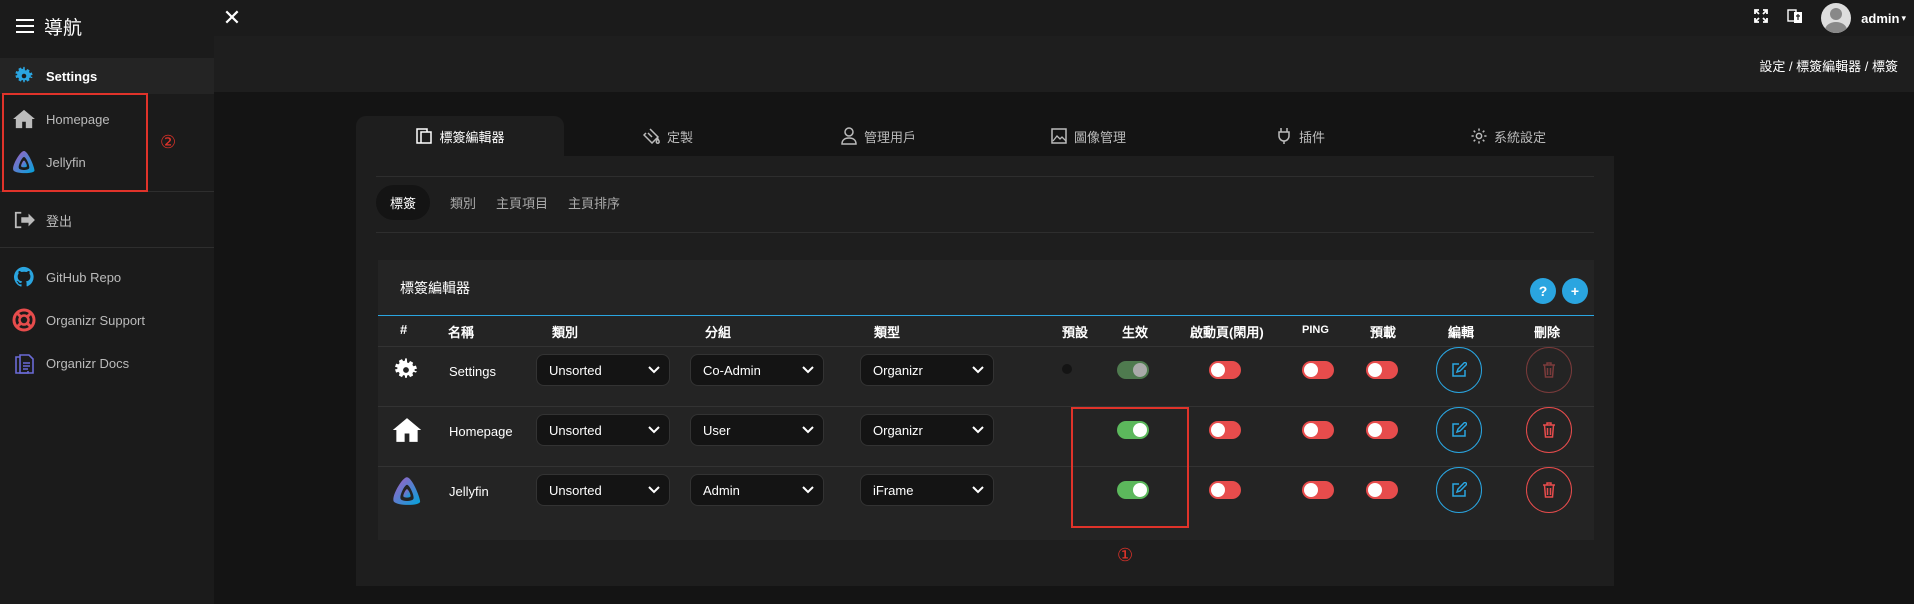 This screenshot has width=1914, height=604. Describe the element at coordinates (1761, 18) in the screenshot. I see `fullscreen-icon` at that location.